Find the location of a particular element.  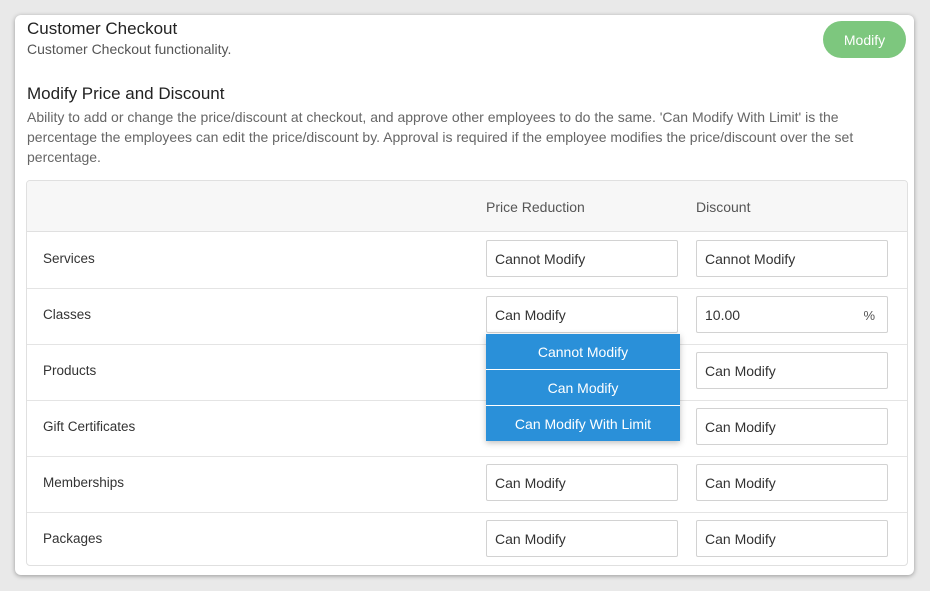

price-reduction-select: Cannot Modify is located at coordinates (582, 258).